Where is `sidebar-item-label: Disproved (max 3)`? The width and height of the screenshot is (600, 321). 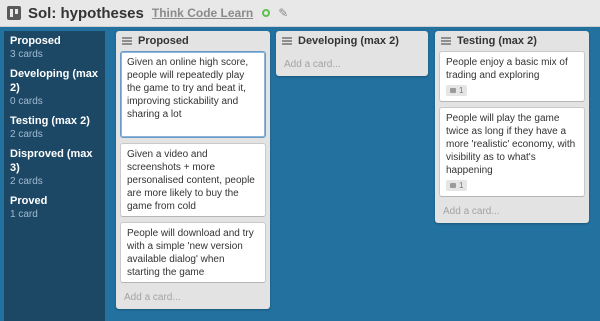 sidebar-item-label: Disproved (max 3) is located at coordinates (51, 161).